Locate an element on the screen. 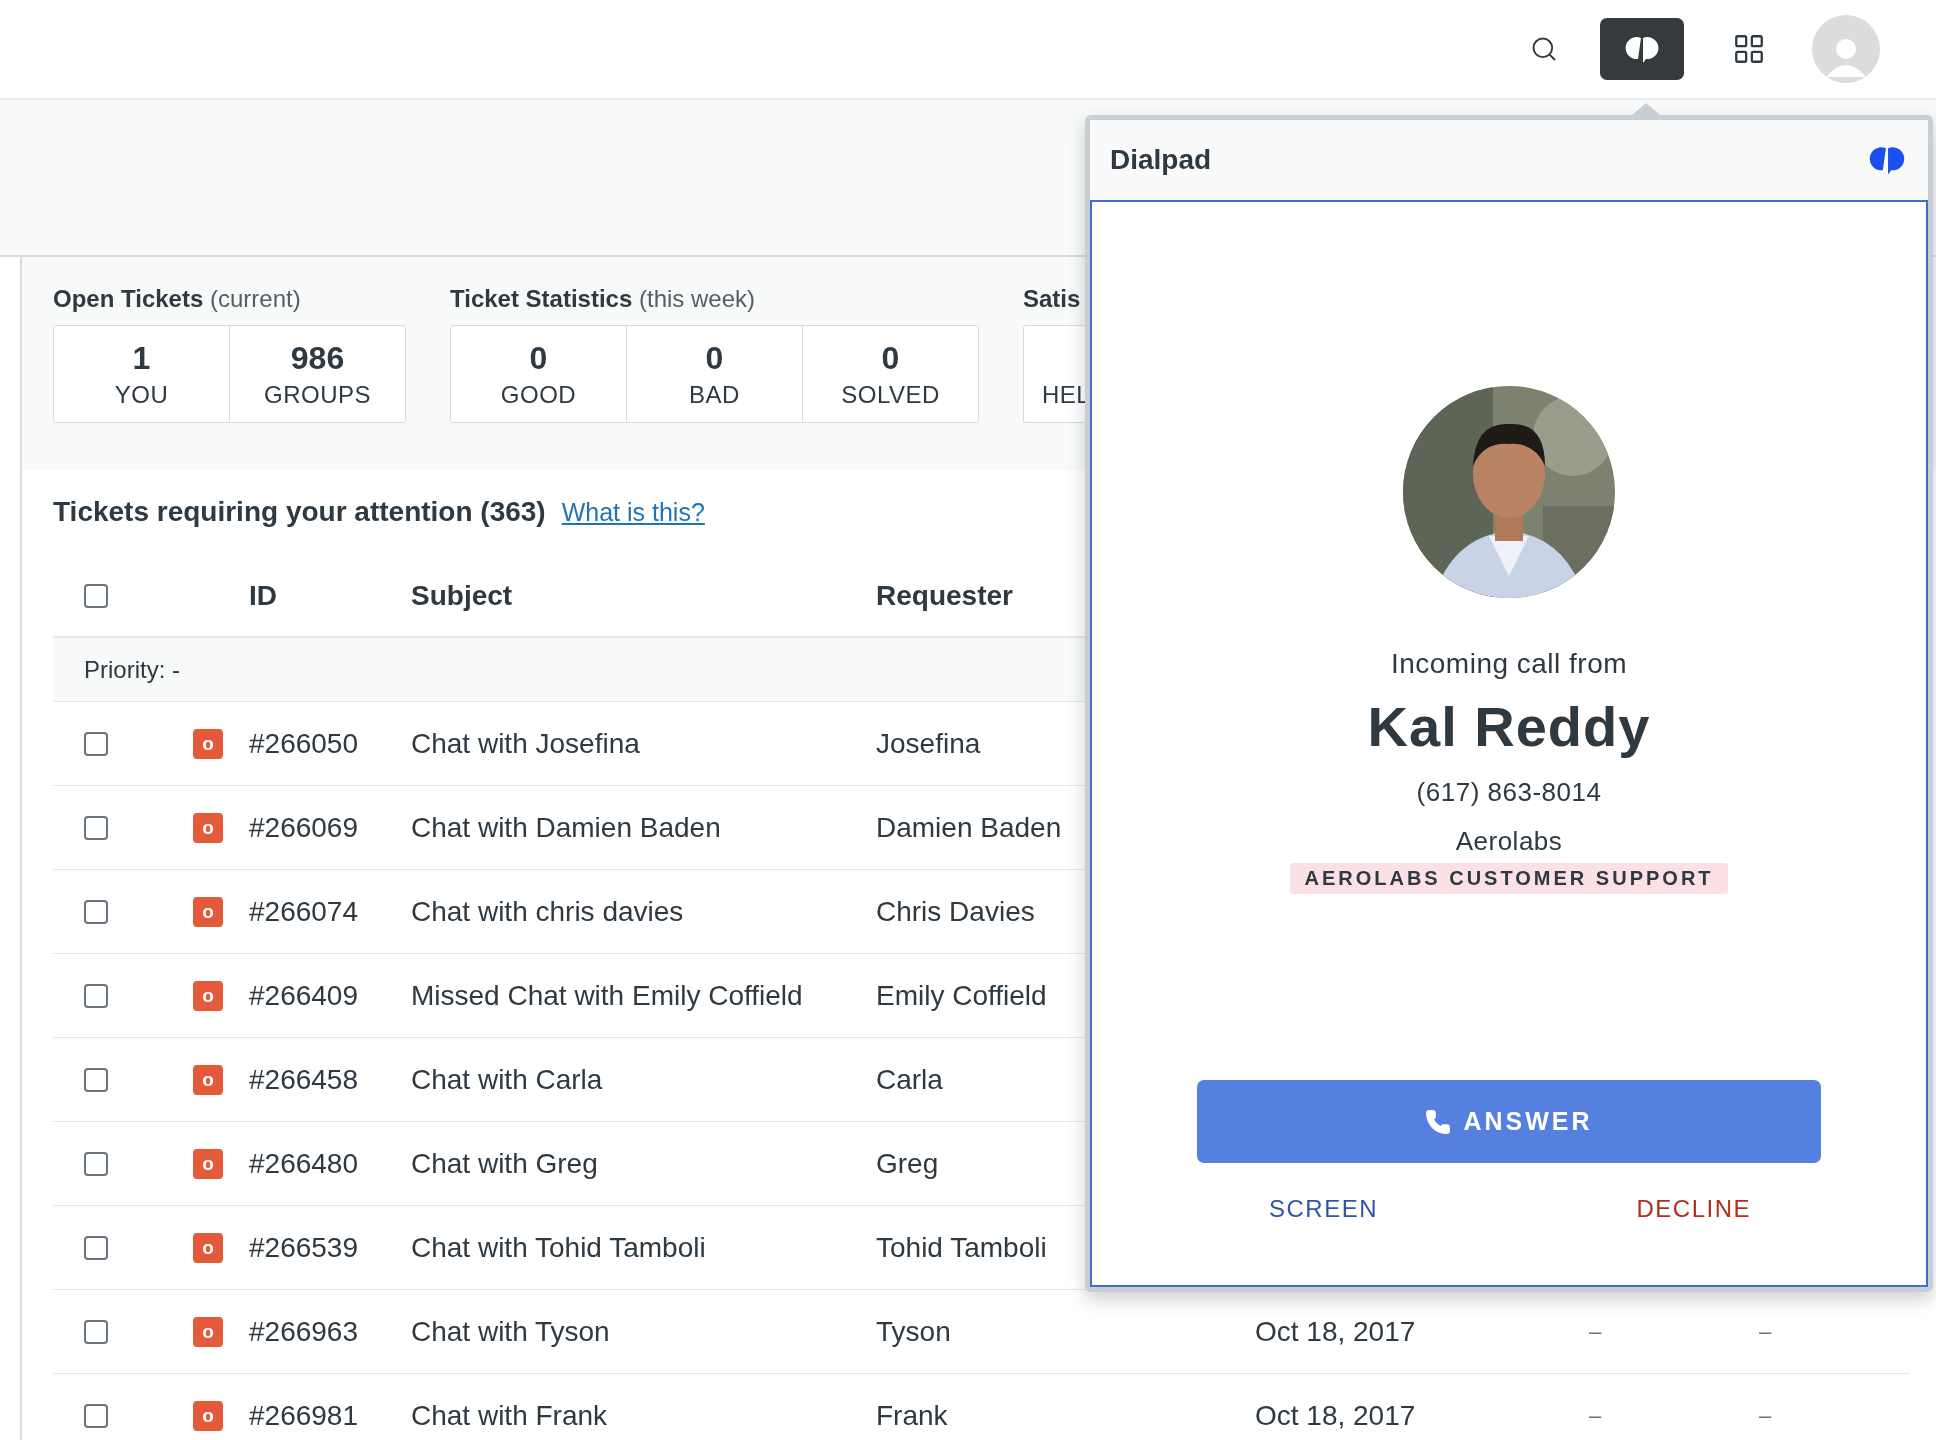 The image size is (1936, 1440). ticket-subject: Chat with Josefina is located at coordinates (643, 743).